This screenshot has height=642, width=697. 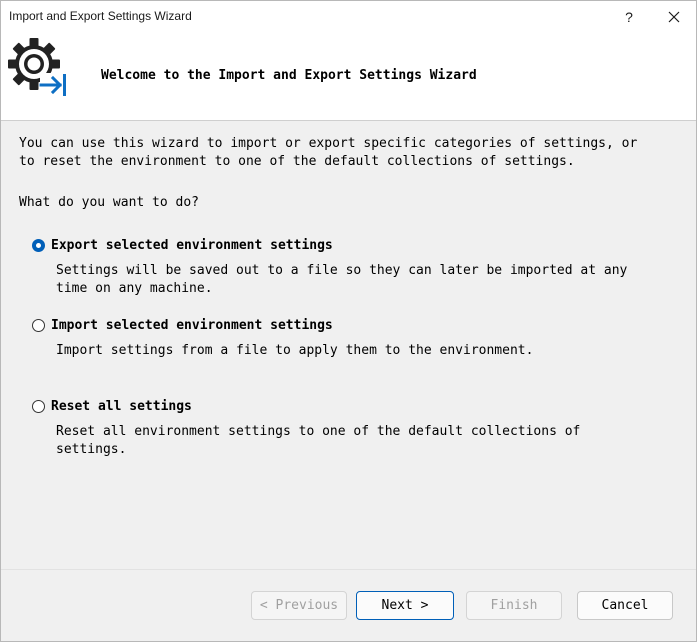 I want to click on description-line: time on any machine., so click(x=134, y=288).